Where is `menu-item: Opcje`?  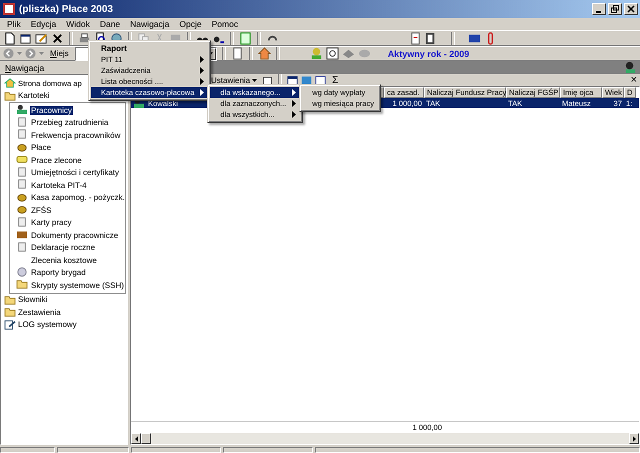
menu-item: Opcje is located at coordinates (190, 24).